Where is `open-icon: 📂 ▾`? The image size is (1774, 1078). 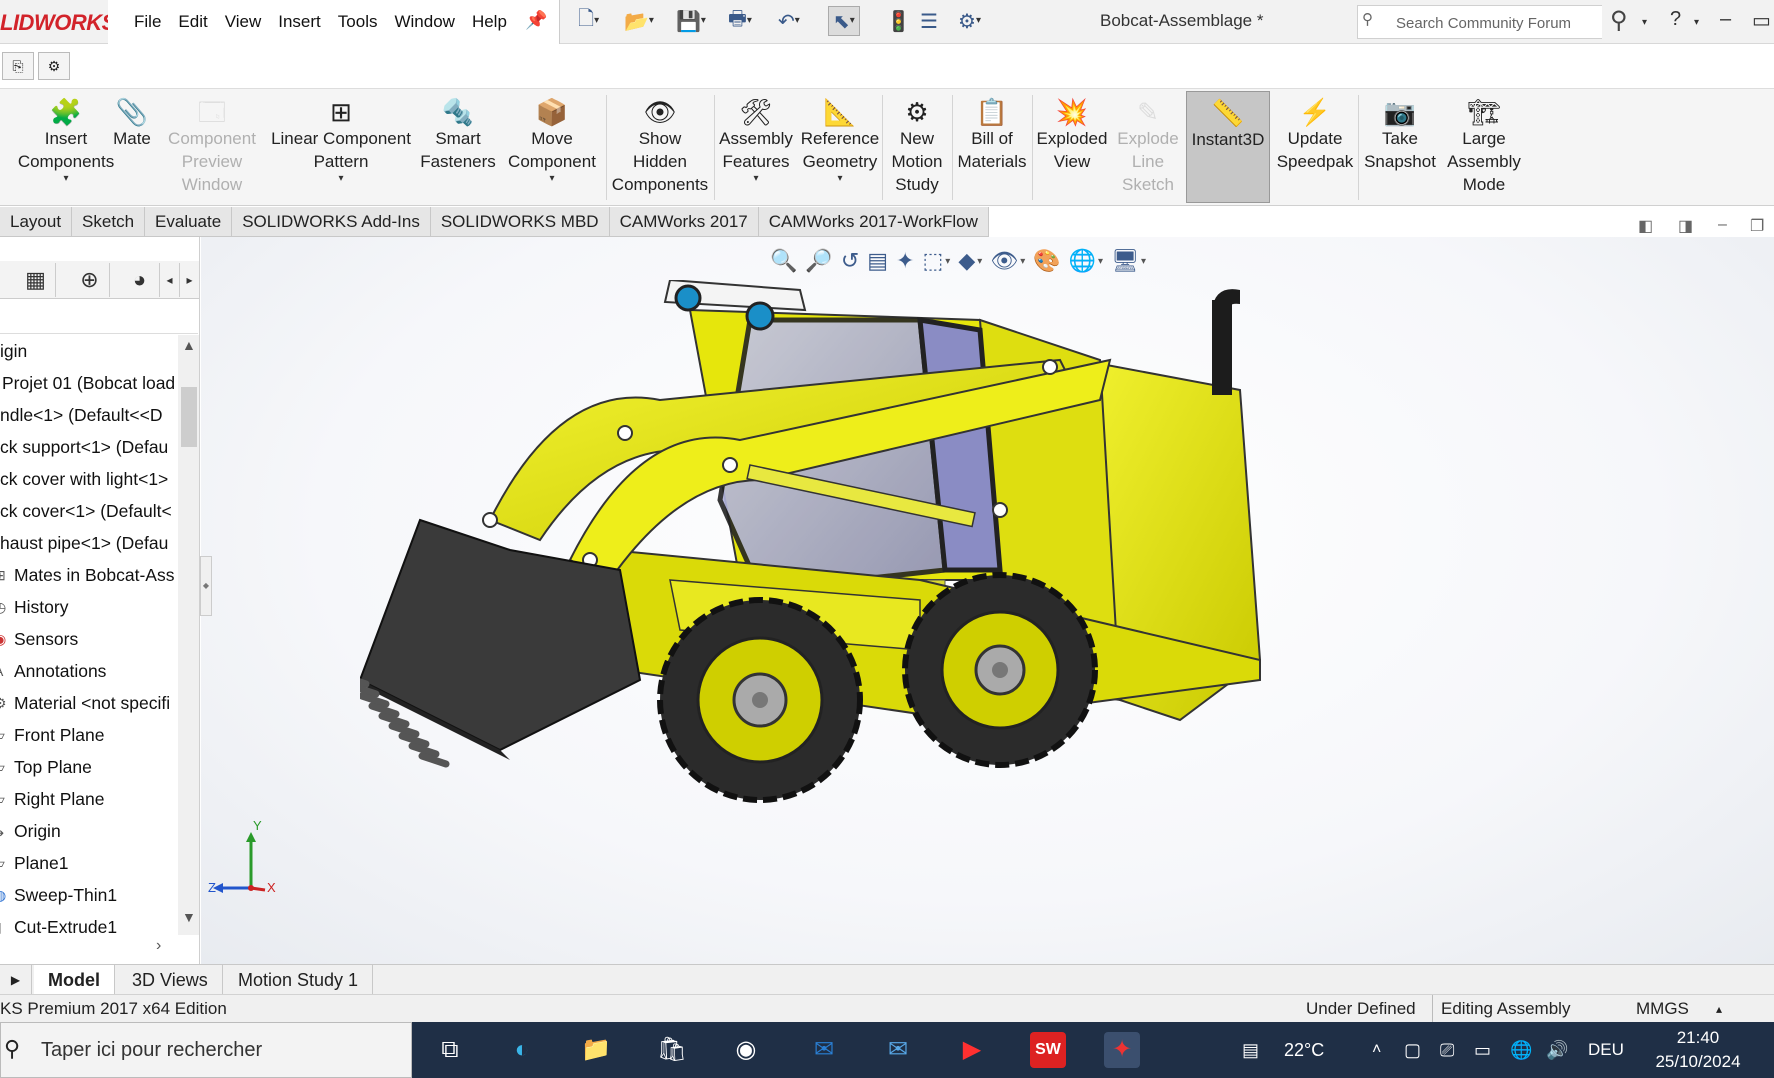
open-icon: 📂 ▾ is located at coordinates (639, 21).